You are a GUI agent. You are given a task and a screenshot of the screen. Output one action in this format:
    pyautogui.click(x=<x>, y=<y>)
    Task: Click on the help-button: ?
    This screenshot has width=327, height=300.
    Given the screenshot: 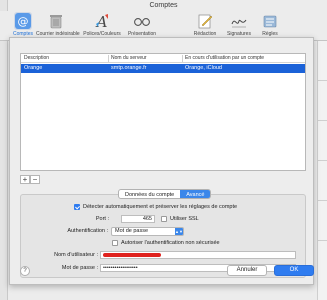 What is the action you would take?
    pyautogui.click(x=25, y=271)
    